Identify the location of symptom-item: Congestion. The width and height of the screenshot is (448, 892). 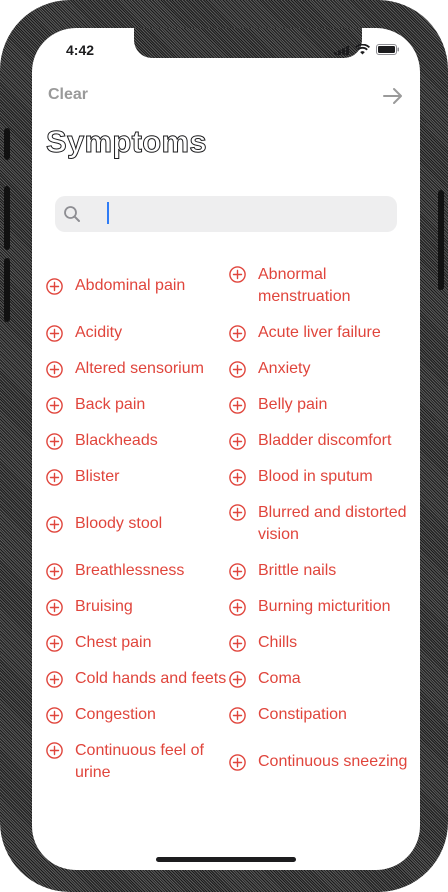
(137, 715).